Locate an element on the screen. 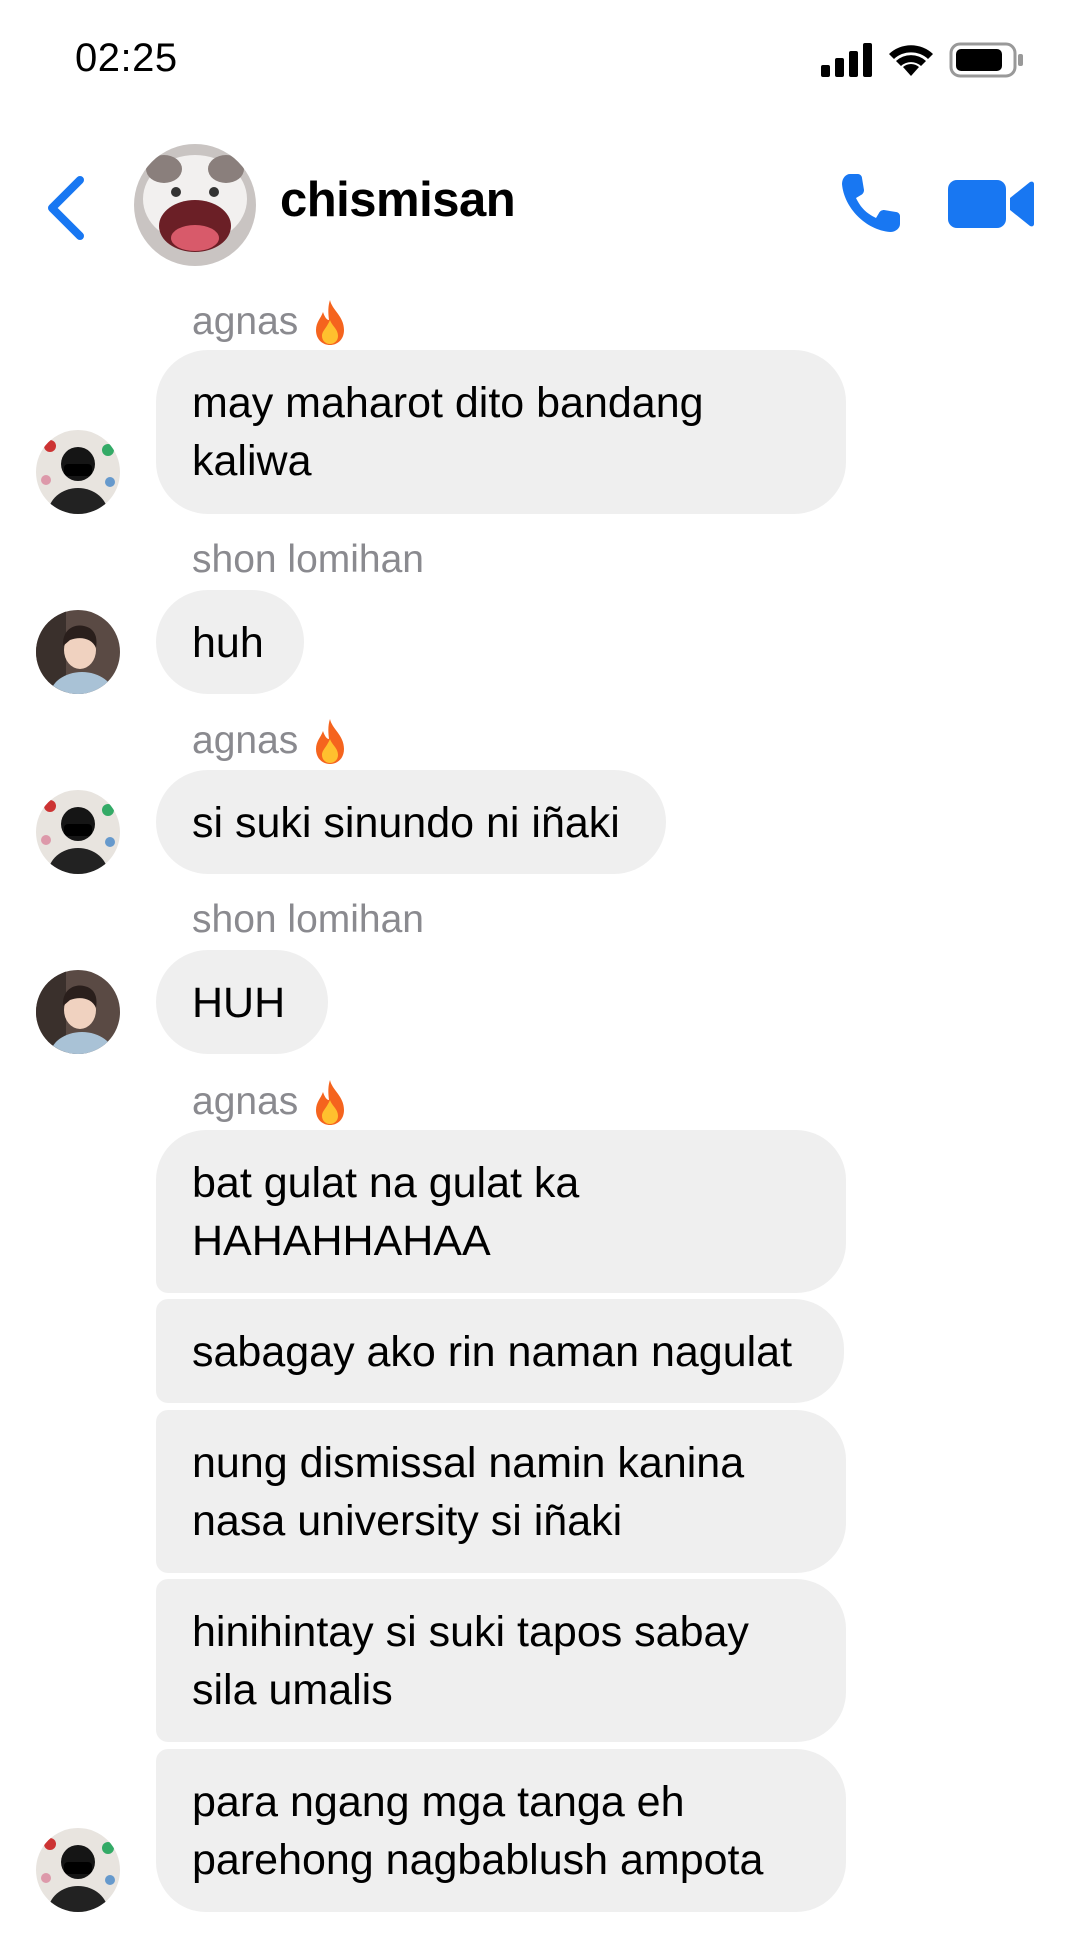 The height and width of the screenshot is (1939, 1080). chat-header: chismisan is located at coordinates (540, 205).